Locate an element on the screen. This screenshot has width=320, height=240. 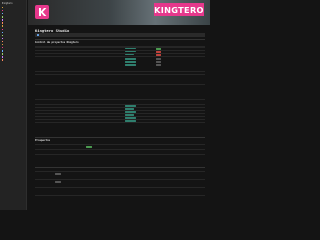
sidebar-subtitle is located at coordinates (13, 64).